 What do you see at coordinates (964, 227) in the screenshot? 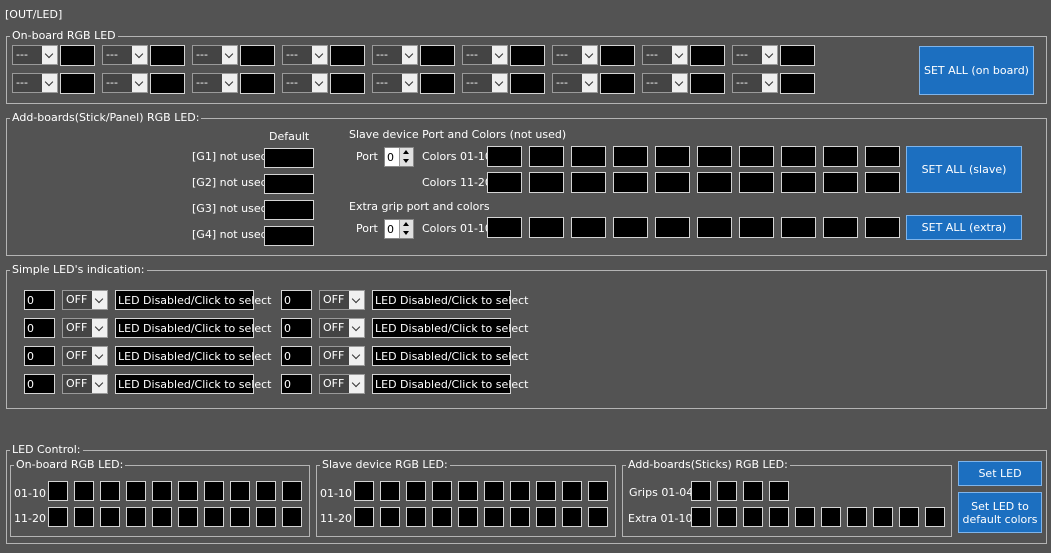
I see `set-all-extra-button: SET ALL (extra)` at bounding box center [964, 227].